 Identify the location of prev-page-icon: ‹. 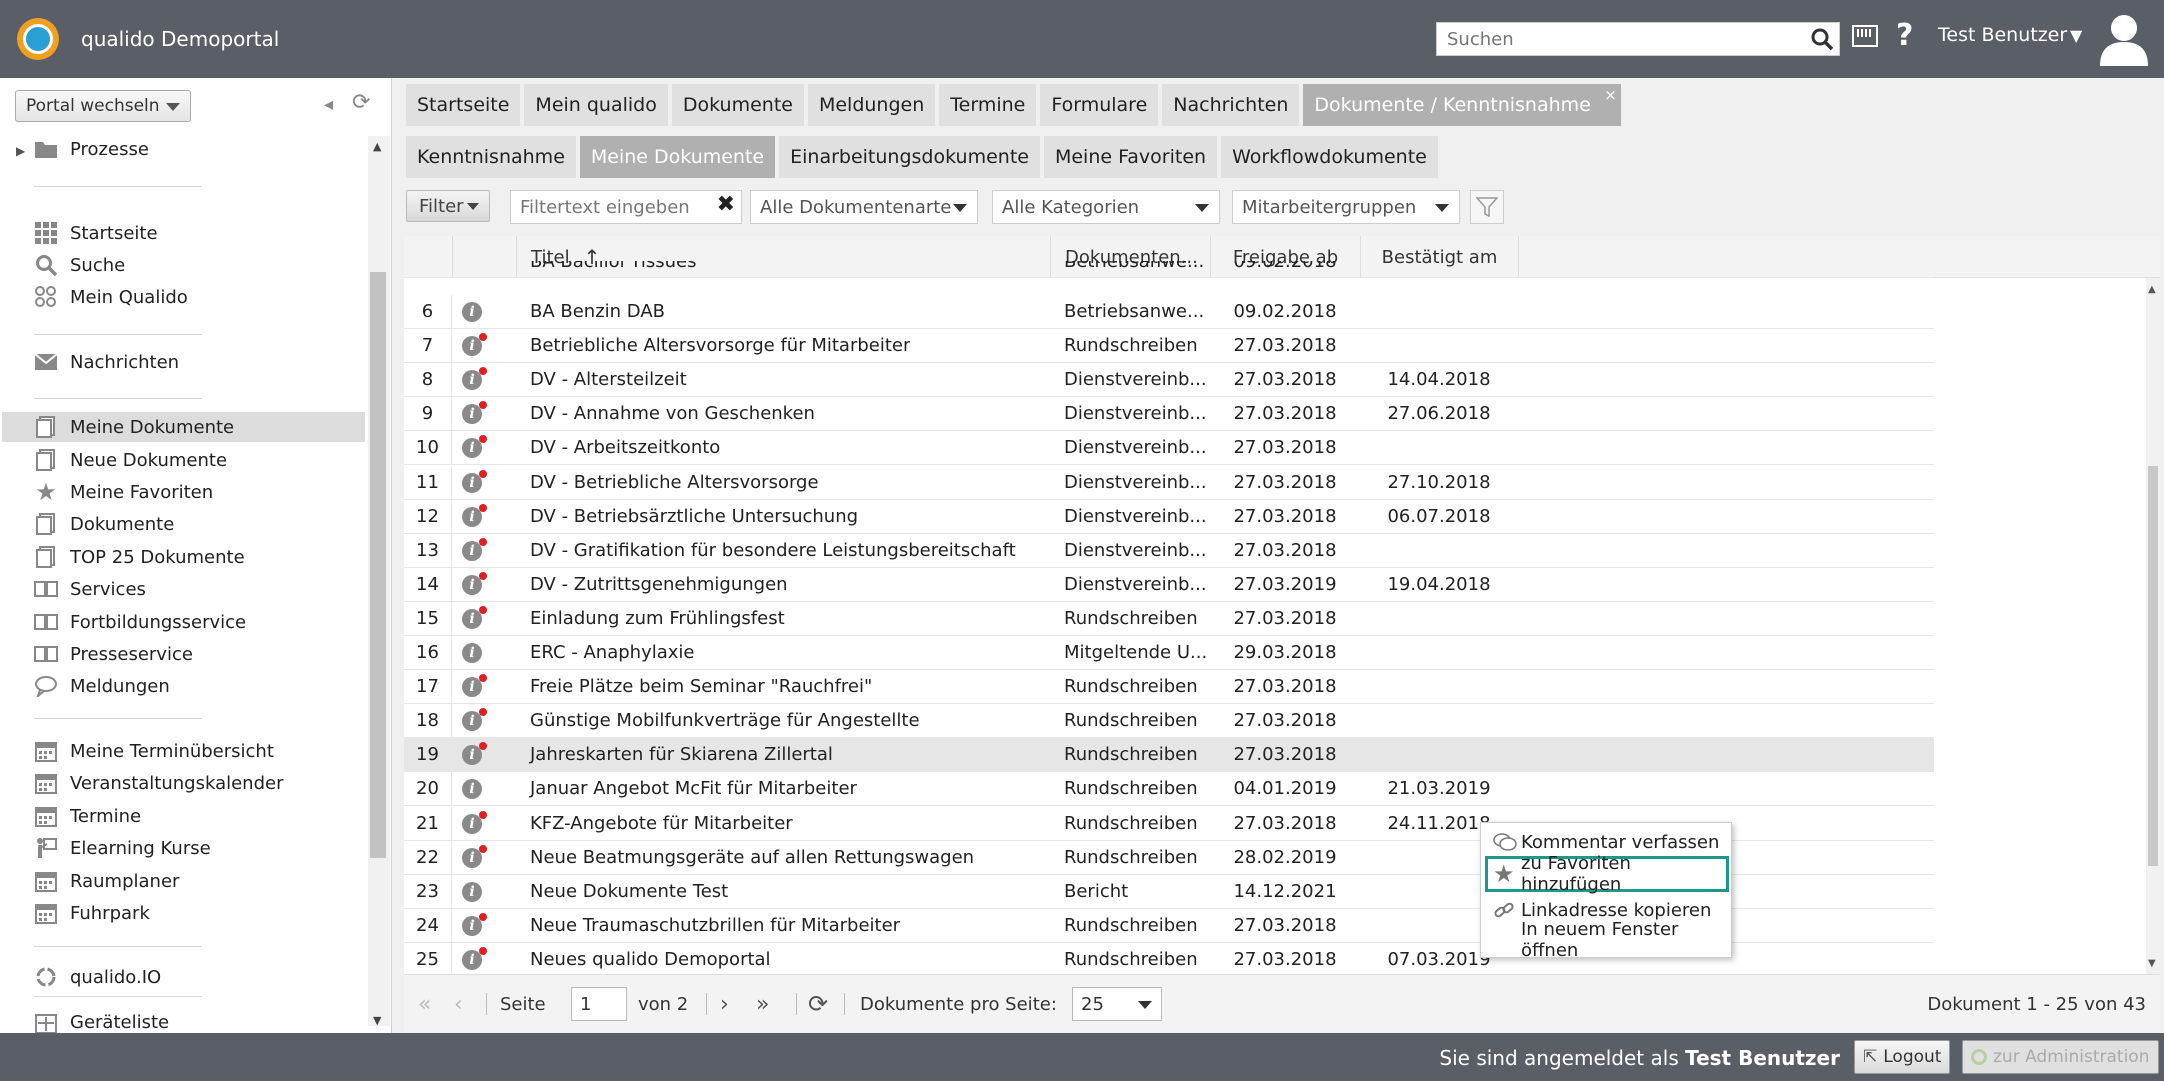
(458, 1004).